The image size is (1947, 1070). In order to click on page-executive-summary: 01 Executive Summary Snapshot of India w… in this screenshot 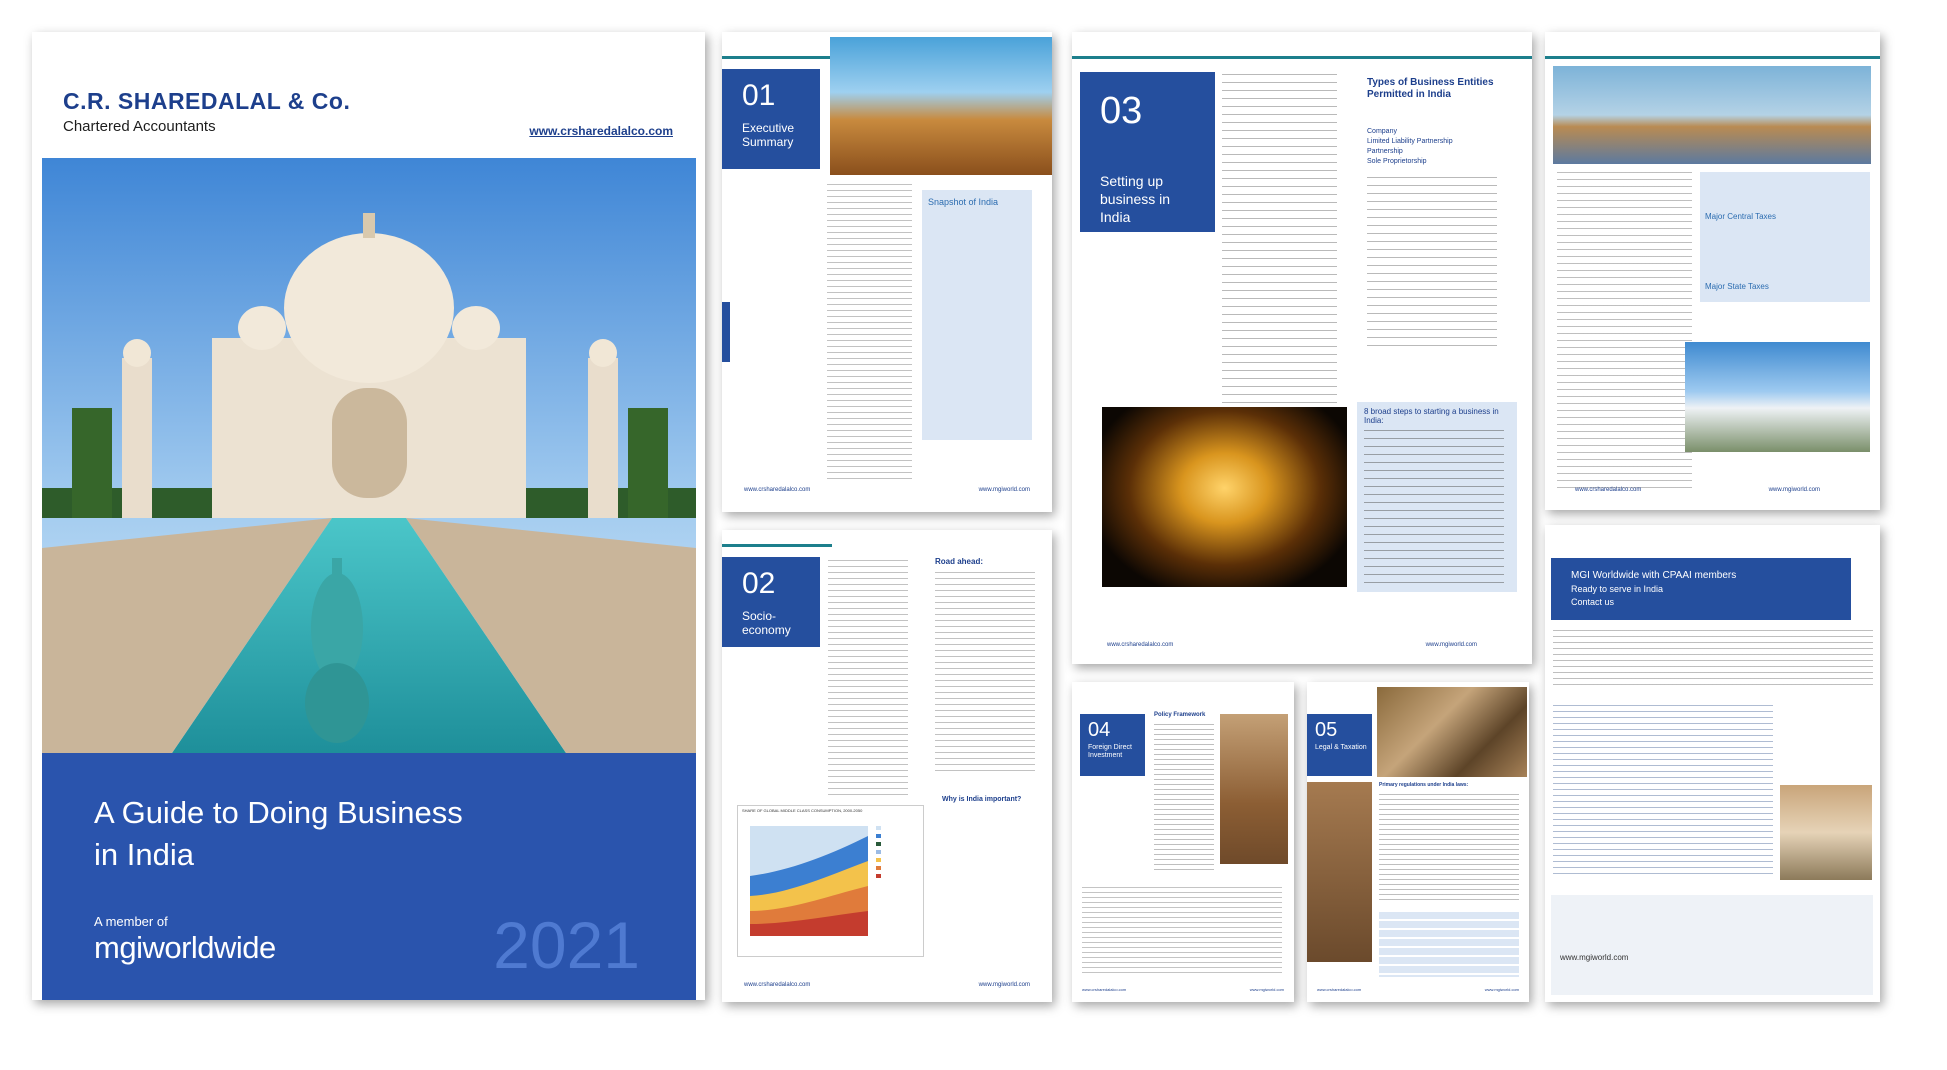, I will do `click(887, 272)`.